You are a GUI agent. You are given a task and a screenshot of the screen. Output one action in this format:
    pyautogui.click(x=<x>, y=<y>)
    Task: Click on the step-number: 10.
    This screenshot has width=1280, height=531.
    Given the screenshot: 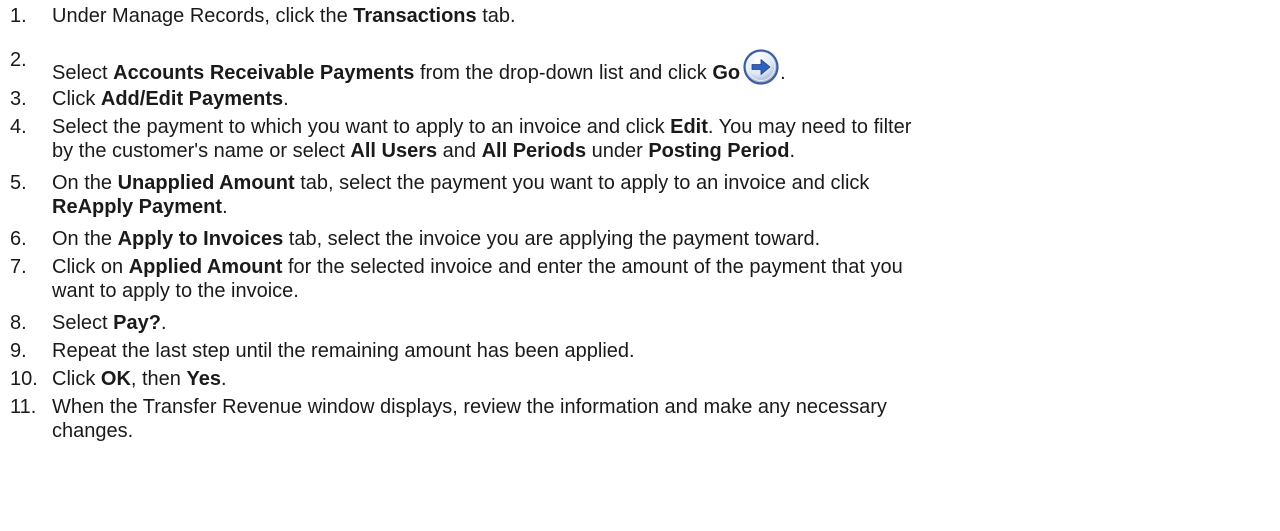 What is the action you would take?
    pyautogui.click(x=24, y=379)
    